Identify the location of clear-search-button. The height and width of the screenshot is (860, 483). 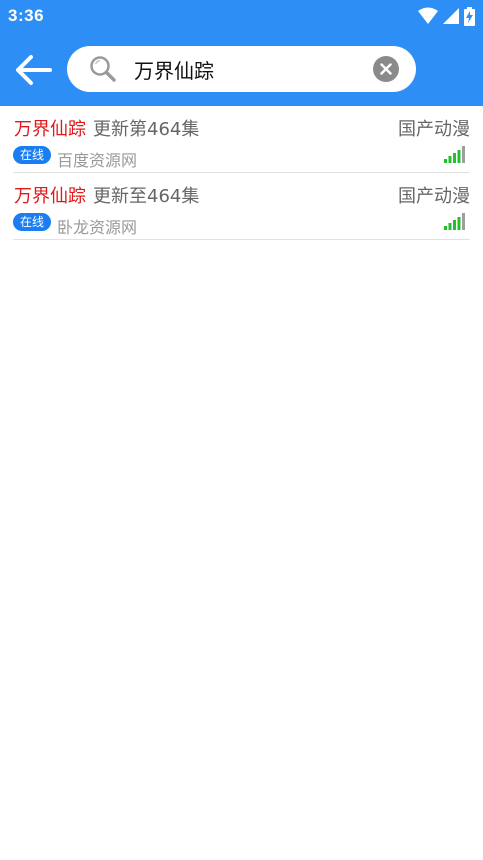
(386, 69).